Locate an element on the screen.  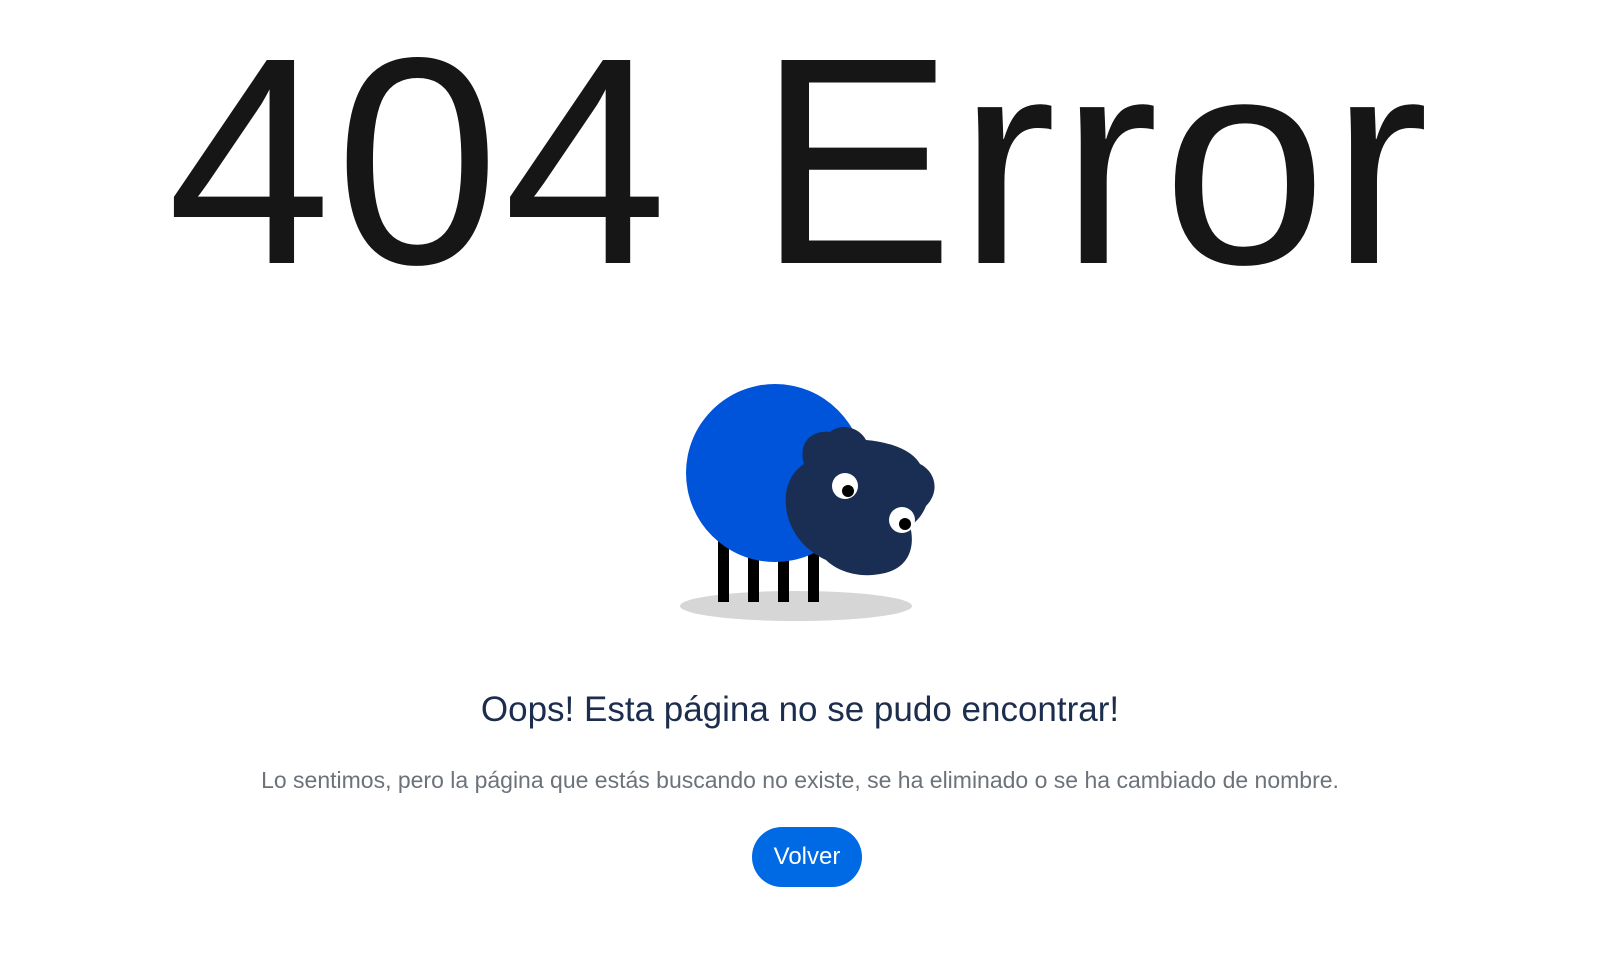
sheep-shadow is located at coordinates (796, 606).